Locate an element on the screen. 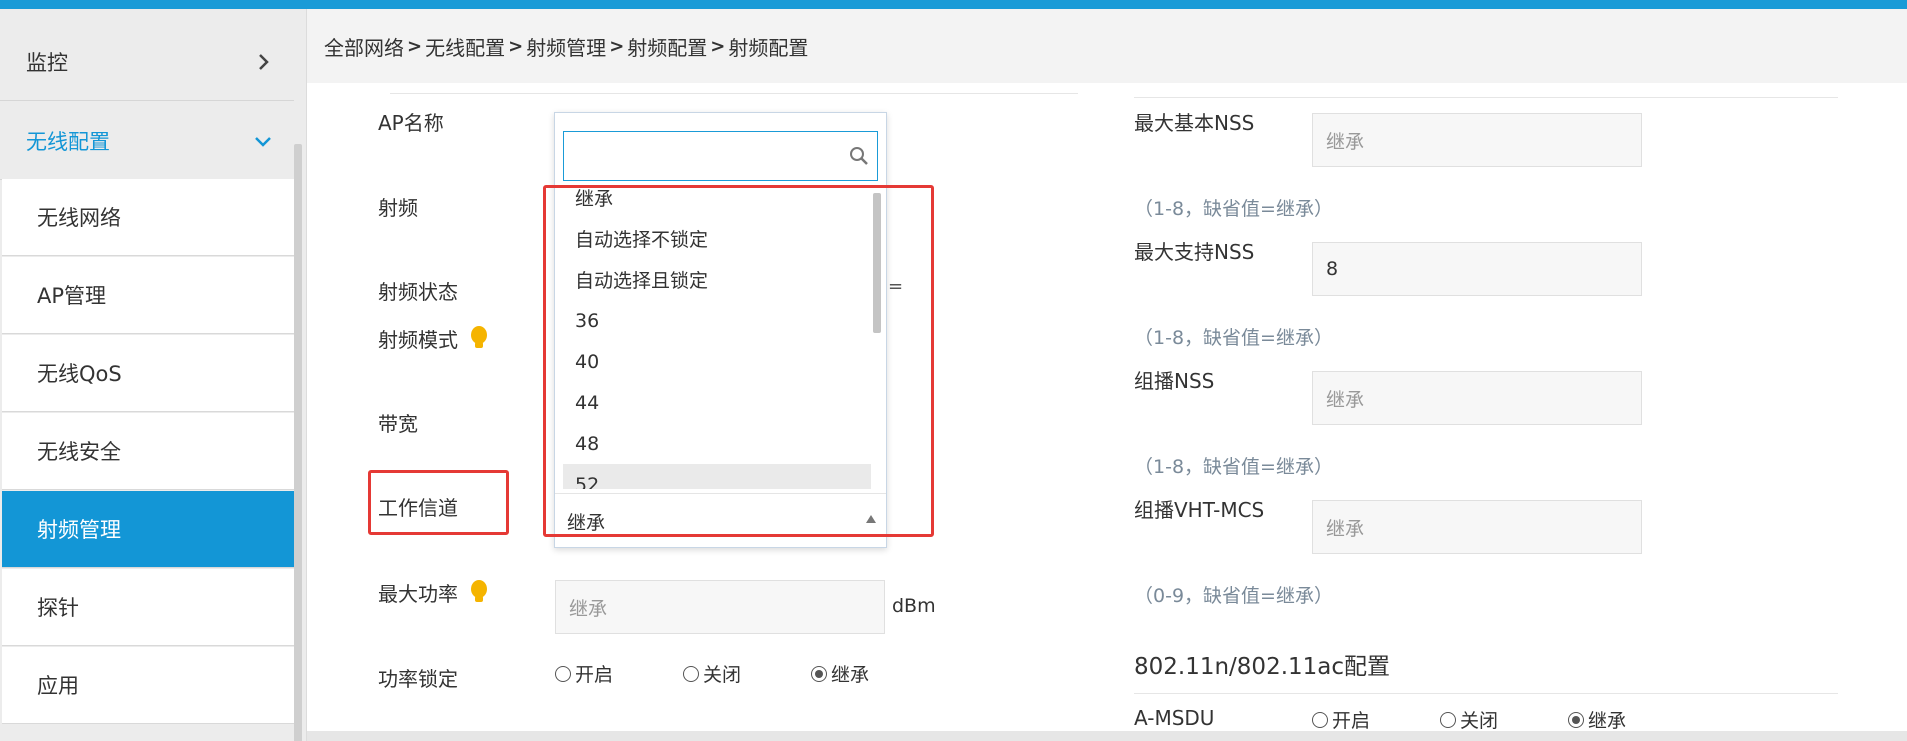 The height and width of the screenshot is (741, 1907). power-unit: dBm is located at coordinates (914, 606).